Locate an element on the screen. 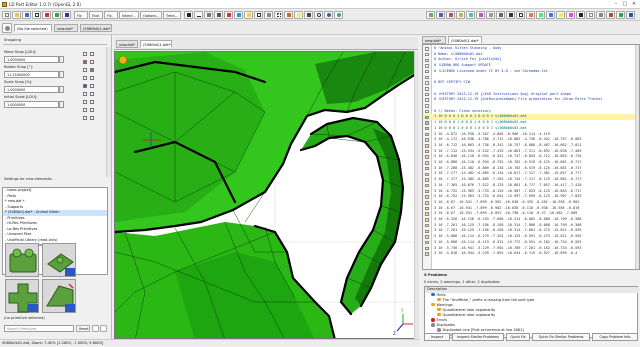 Image resolution: width=640 pixels, height=347 pixels. view-front-icon is located at coordinates (430, 14).